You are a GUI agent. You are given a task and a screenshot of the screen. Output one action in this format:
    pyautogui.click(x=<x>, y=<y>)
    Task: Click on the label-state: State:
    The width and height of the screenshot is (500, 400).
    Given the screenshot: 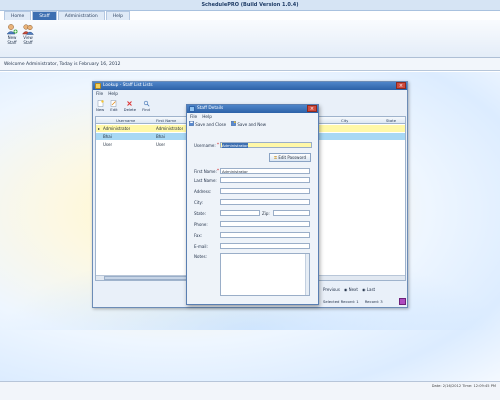 What is the action you would take?
    pyautogui.click(x=200, y=213)
    